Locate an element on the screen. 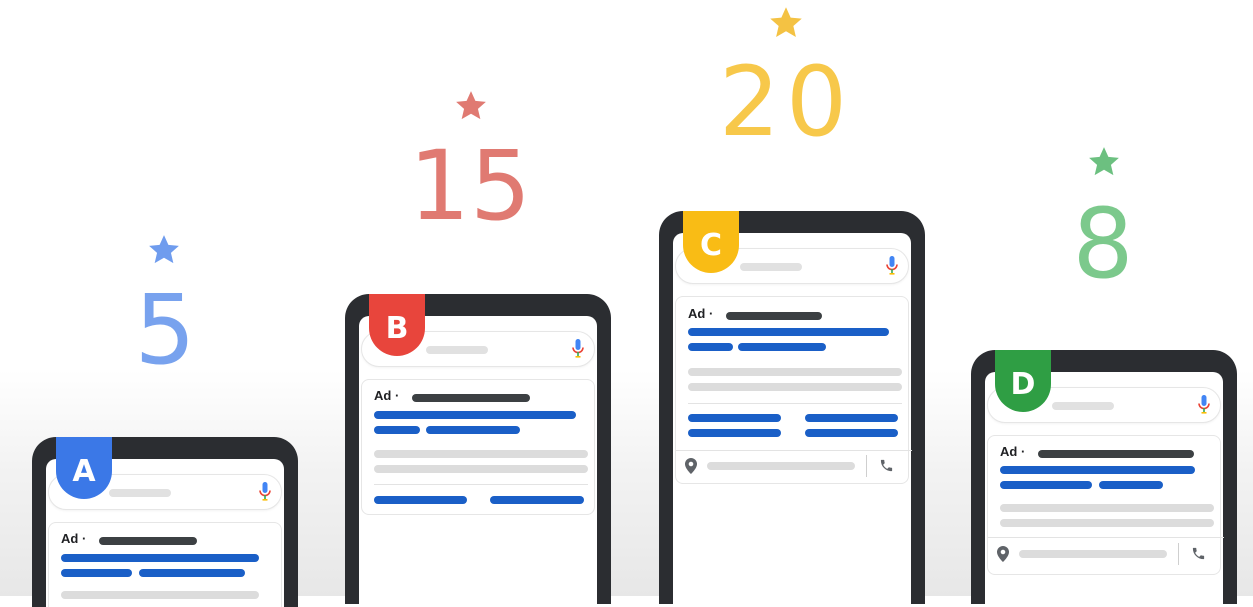 The width and height of the screenshot is (1253, 607). phone-b: Ad · B is located at coordinates (478, 449).